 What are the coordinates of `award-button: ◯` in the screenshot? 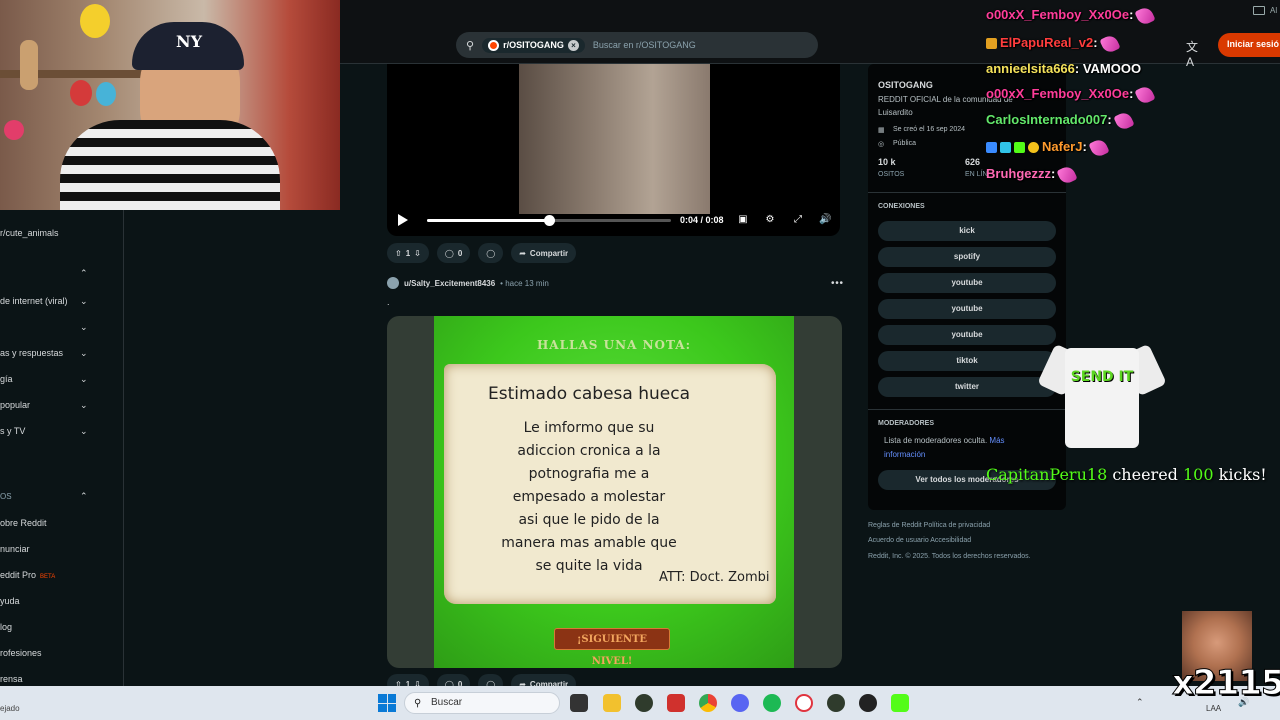 It's located at (491, 253).